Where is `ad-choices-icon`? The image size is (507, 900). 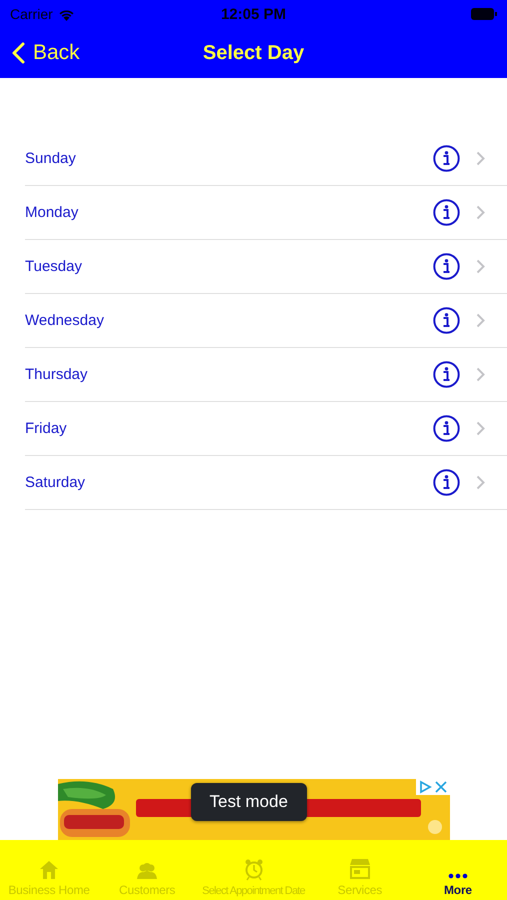
ad-choices-icon is located at coordinates (425, 787).